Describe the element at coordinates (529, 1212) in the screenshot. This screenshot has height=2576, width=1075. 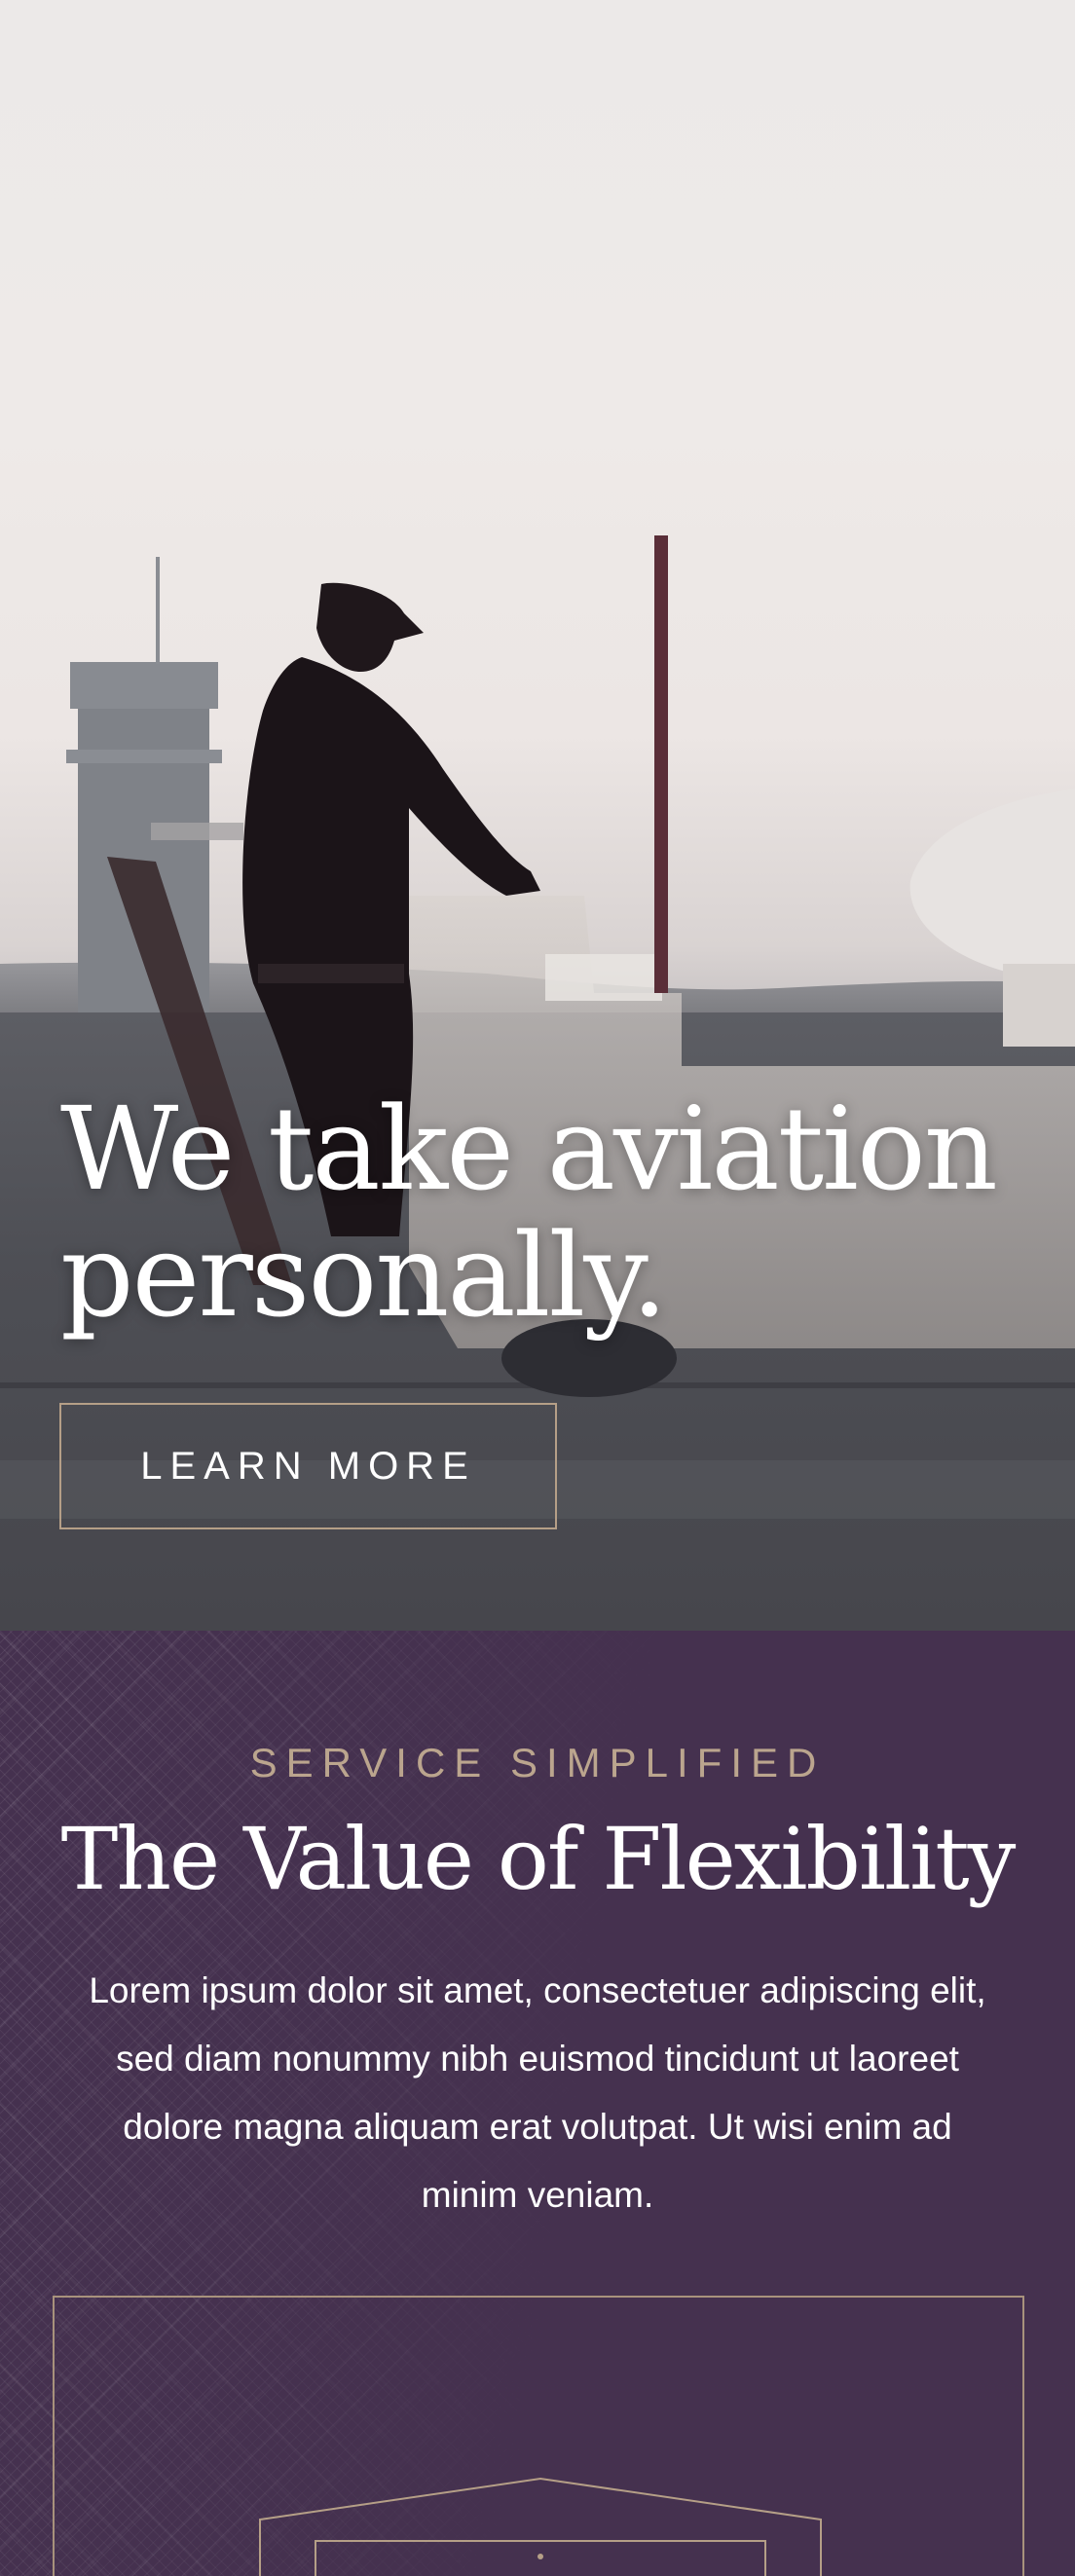
I see `hero-title: We take aviation personally.` at that location.